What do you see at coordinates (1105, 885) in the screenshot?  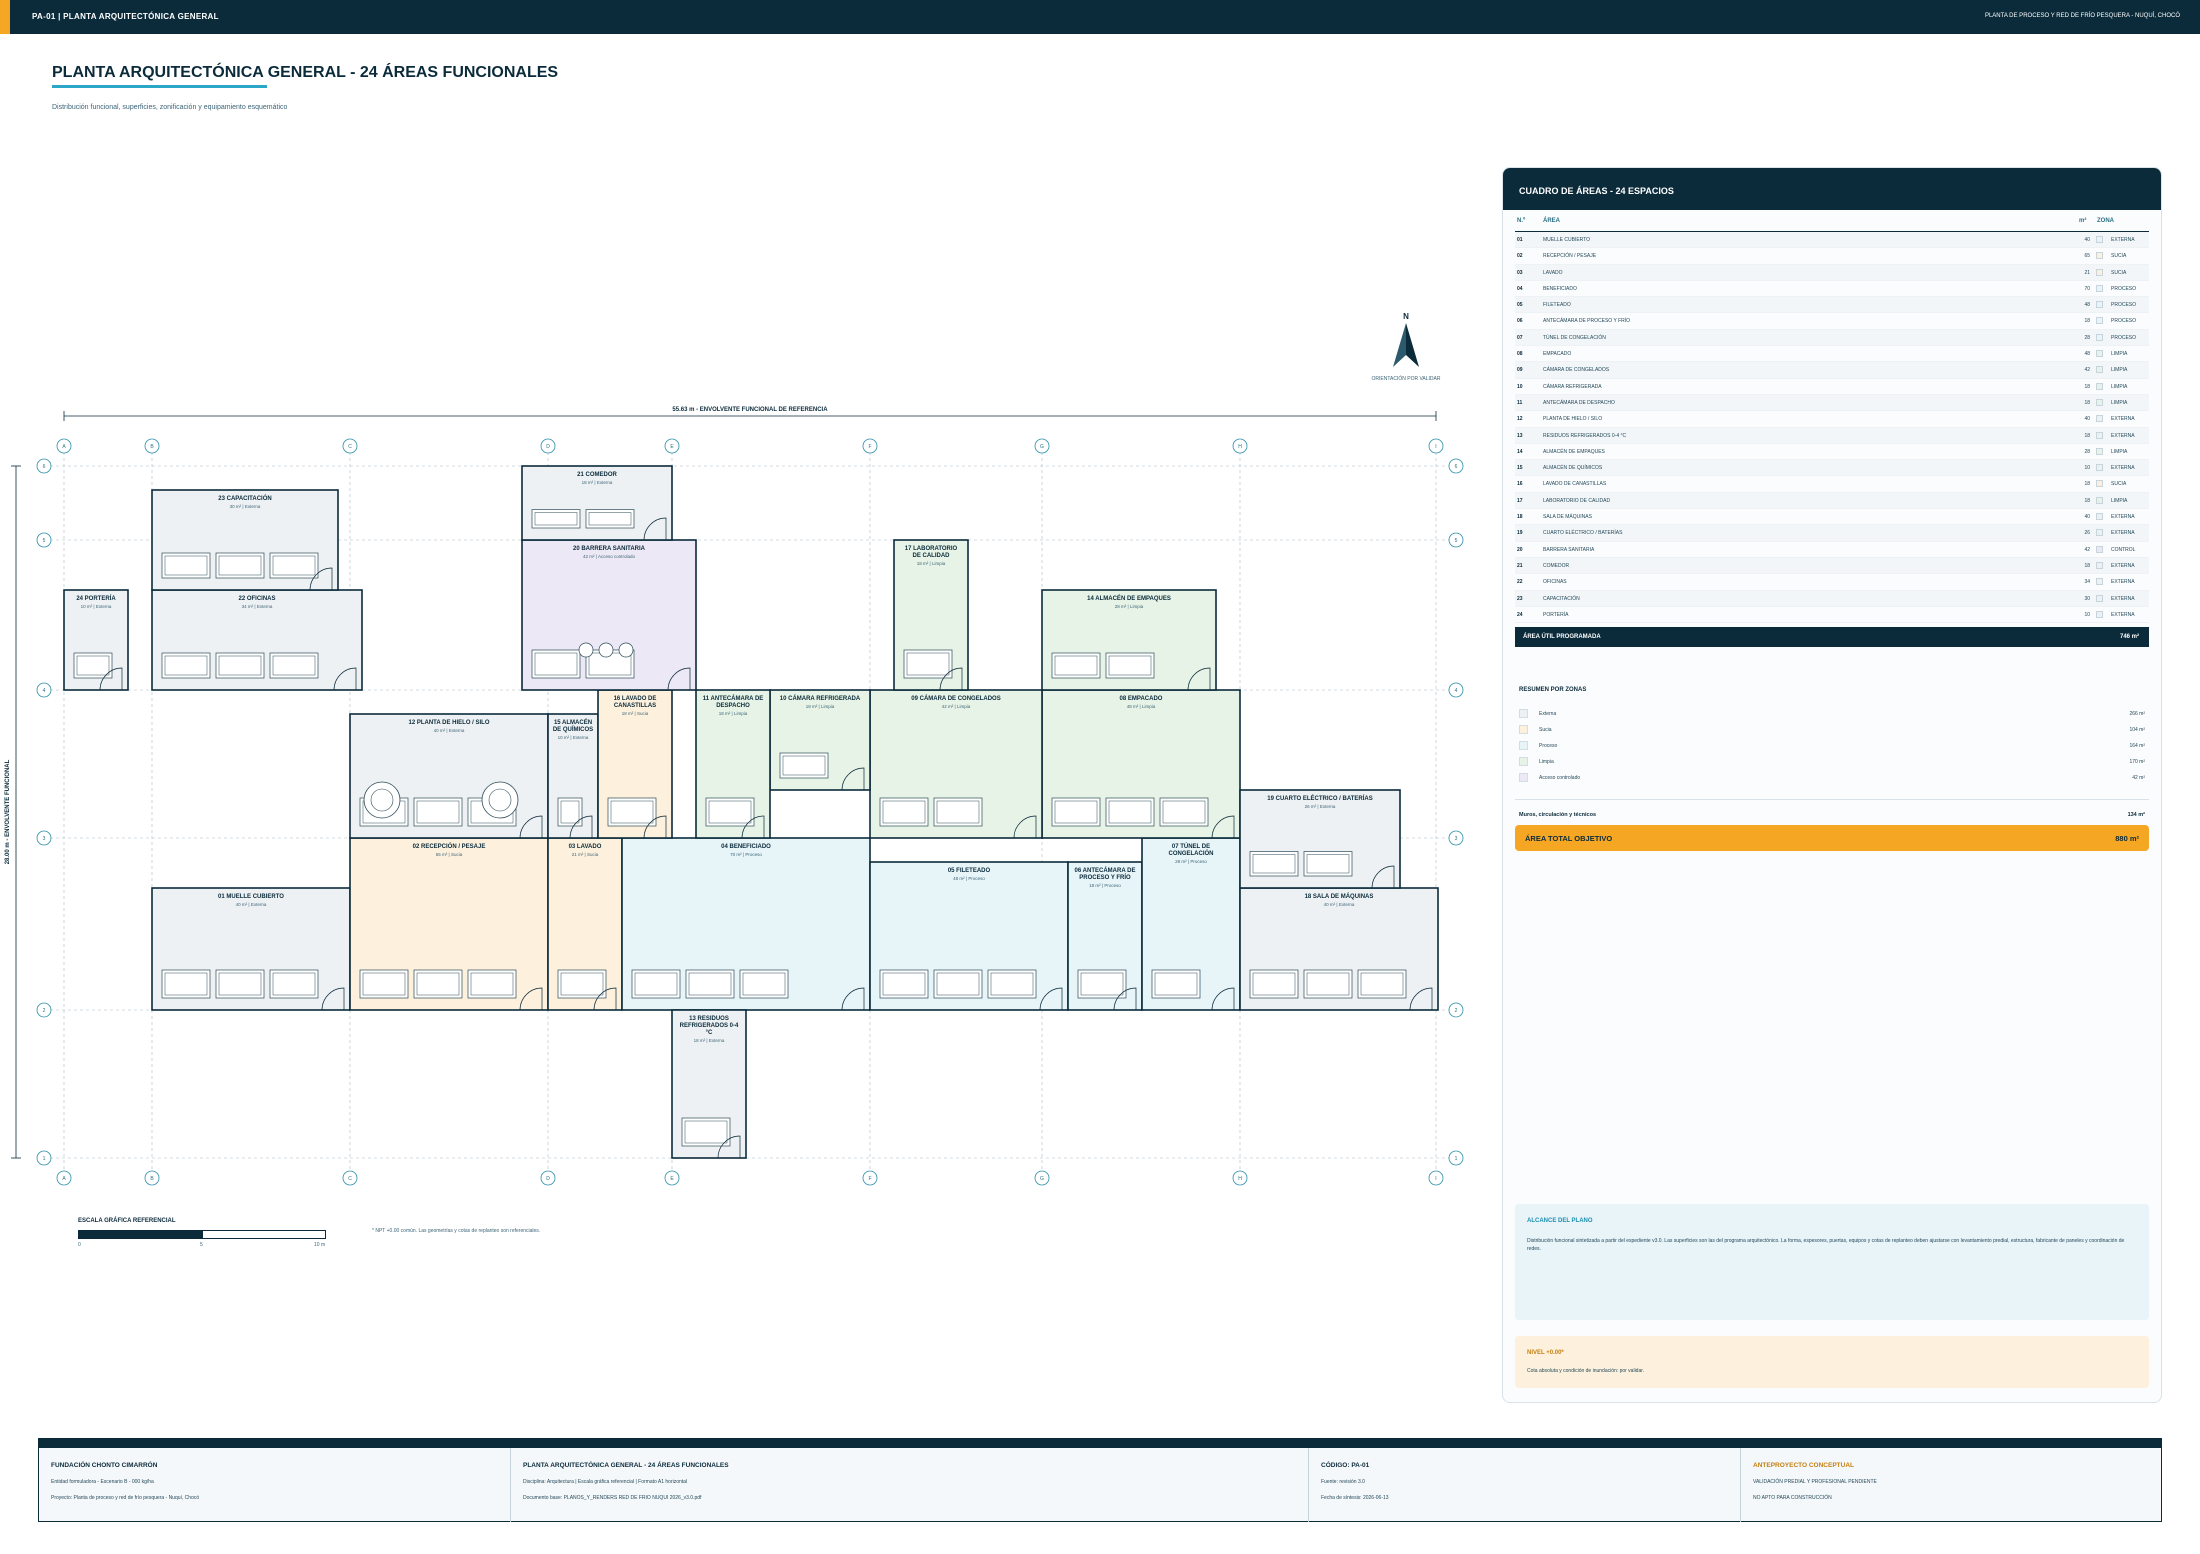 I see `room-meta-06: 18 m² | Proceso` at bounding box center [1105, 885].